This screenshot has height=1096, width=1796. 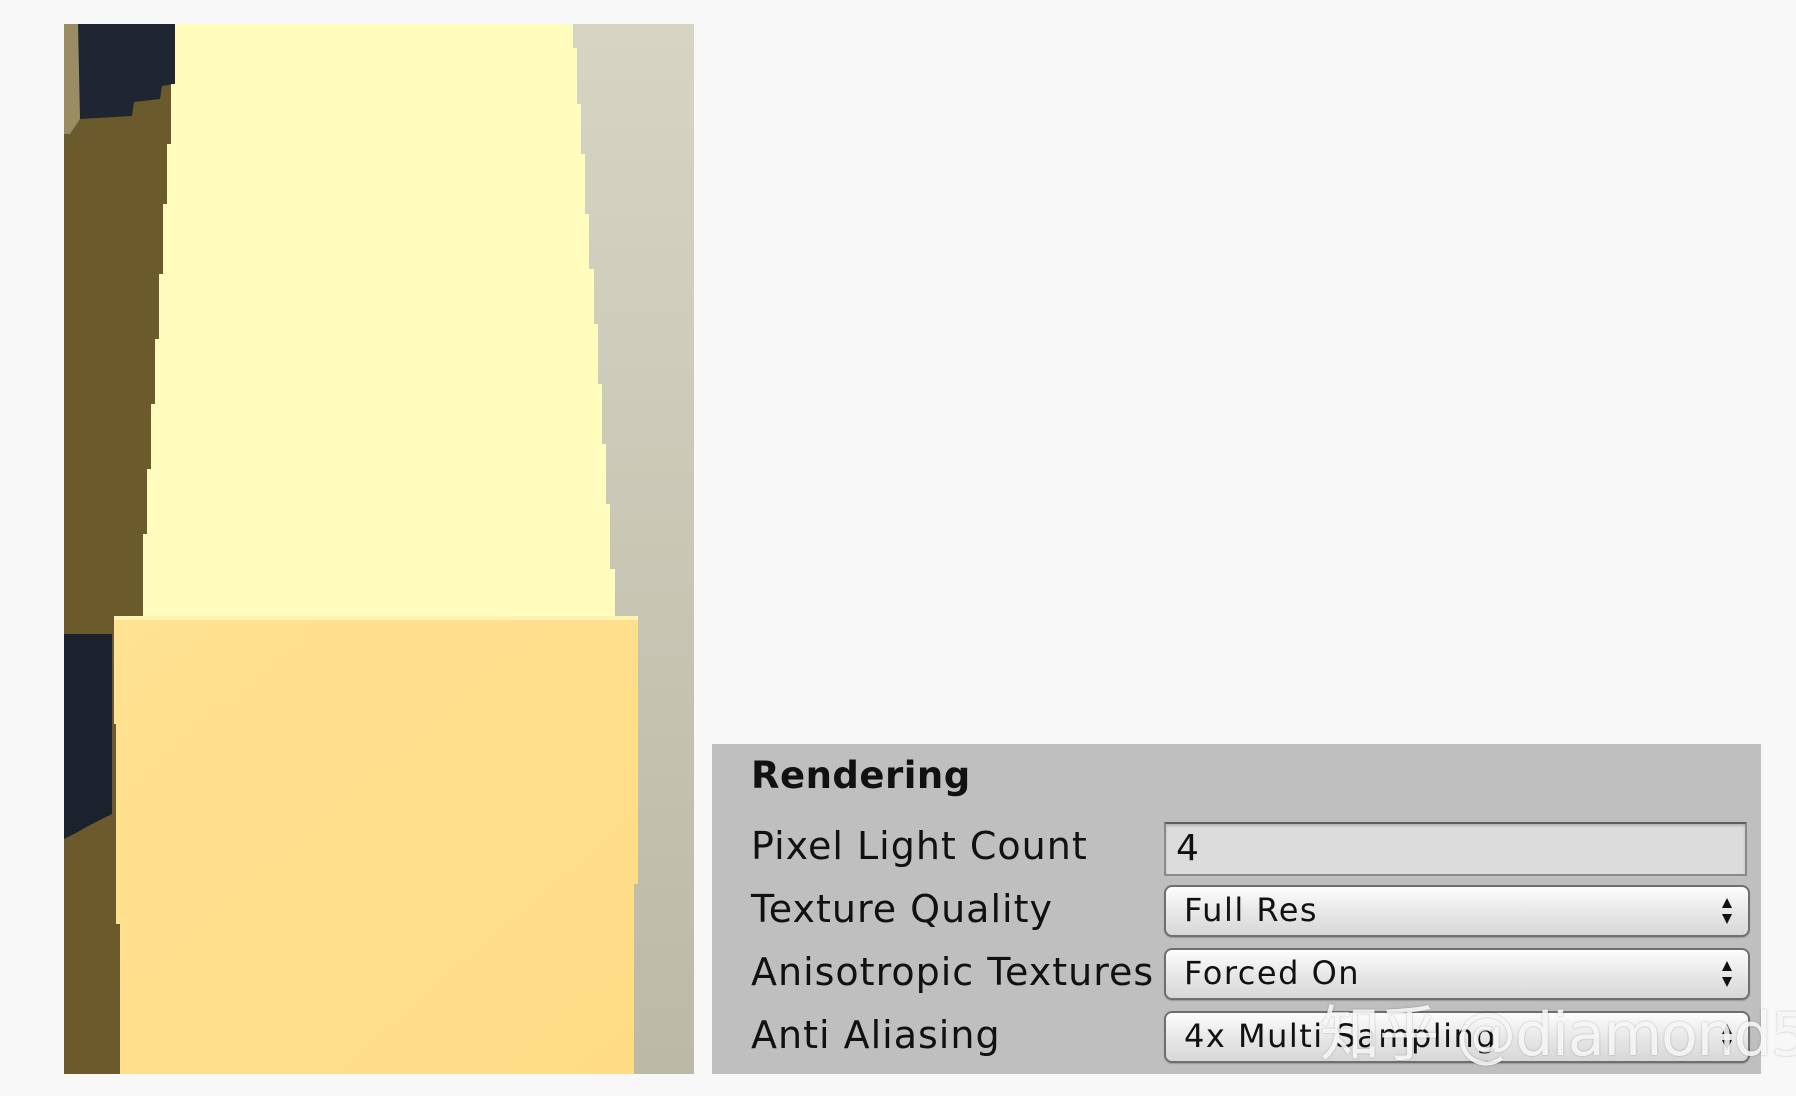 I want to click on lit-cube-face, so click(x=376, y=846).